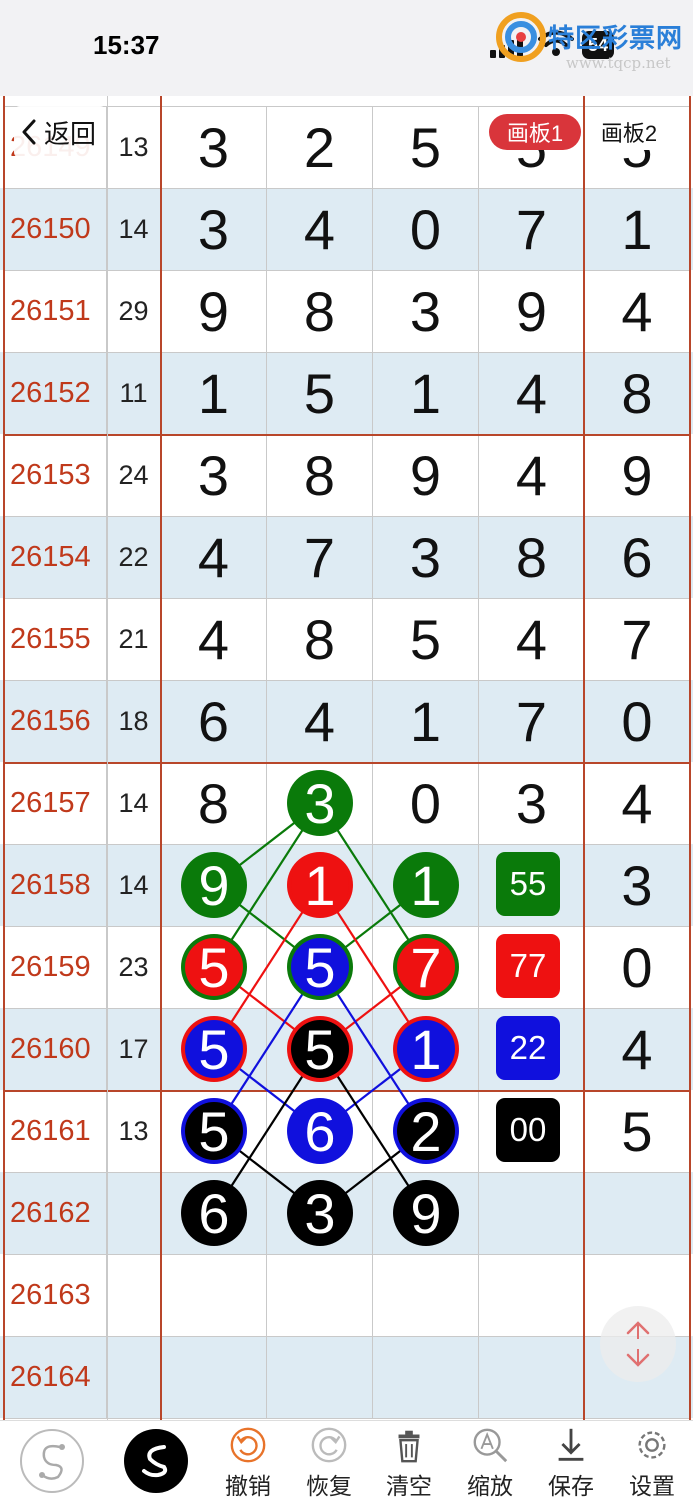 This screenshot has height=1501, width=693. What do you see at coordinates (528, 884) in the screenshot?
I see `color-tag: 55` at bounding box center [528, 884].